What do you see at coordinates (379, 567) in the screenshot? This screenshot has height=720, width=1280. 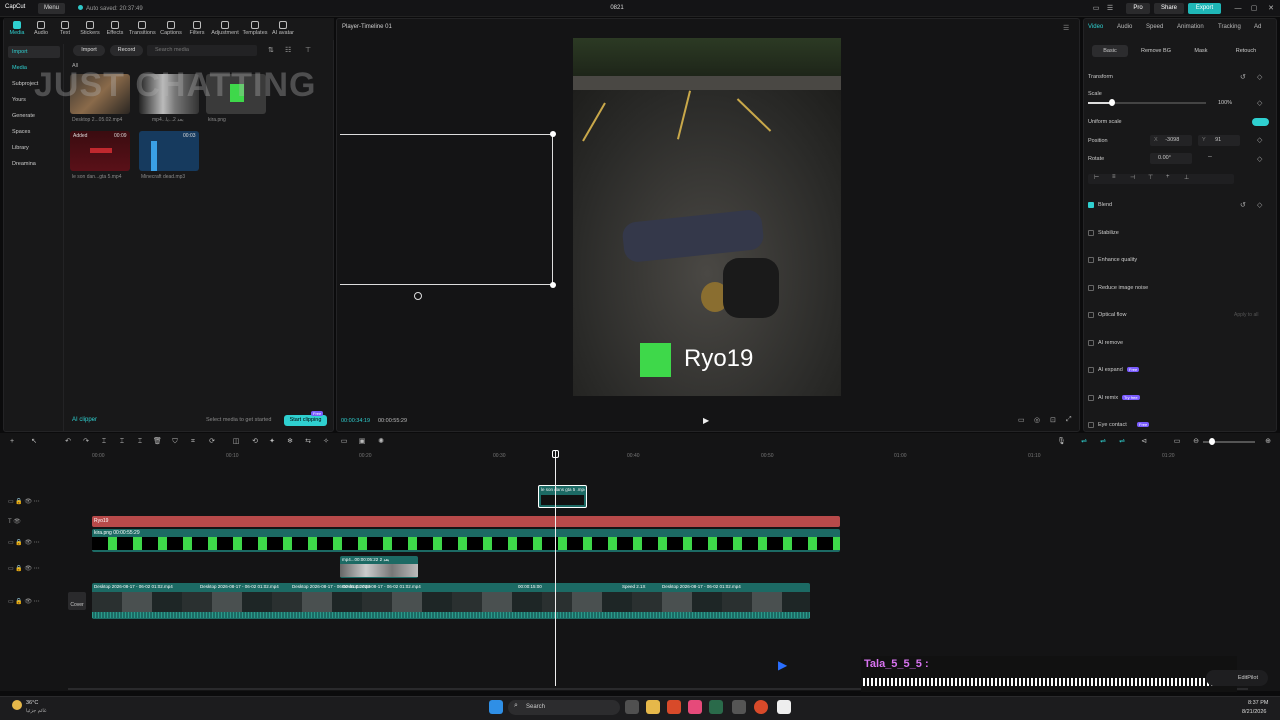 I see `clip-small-video: mp4...بعد 2 00:00:05:22` at bounding box center [379, 567].